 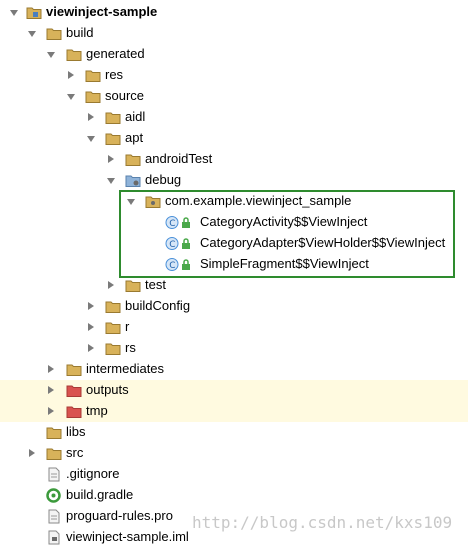 What do you see at coordinates (179, 158) in the screenshot?
I see `tree-item-label: androidTest` at bounding box center [179, 158].